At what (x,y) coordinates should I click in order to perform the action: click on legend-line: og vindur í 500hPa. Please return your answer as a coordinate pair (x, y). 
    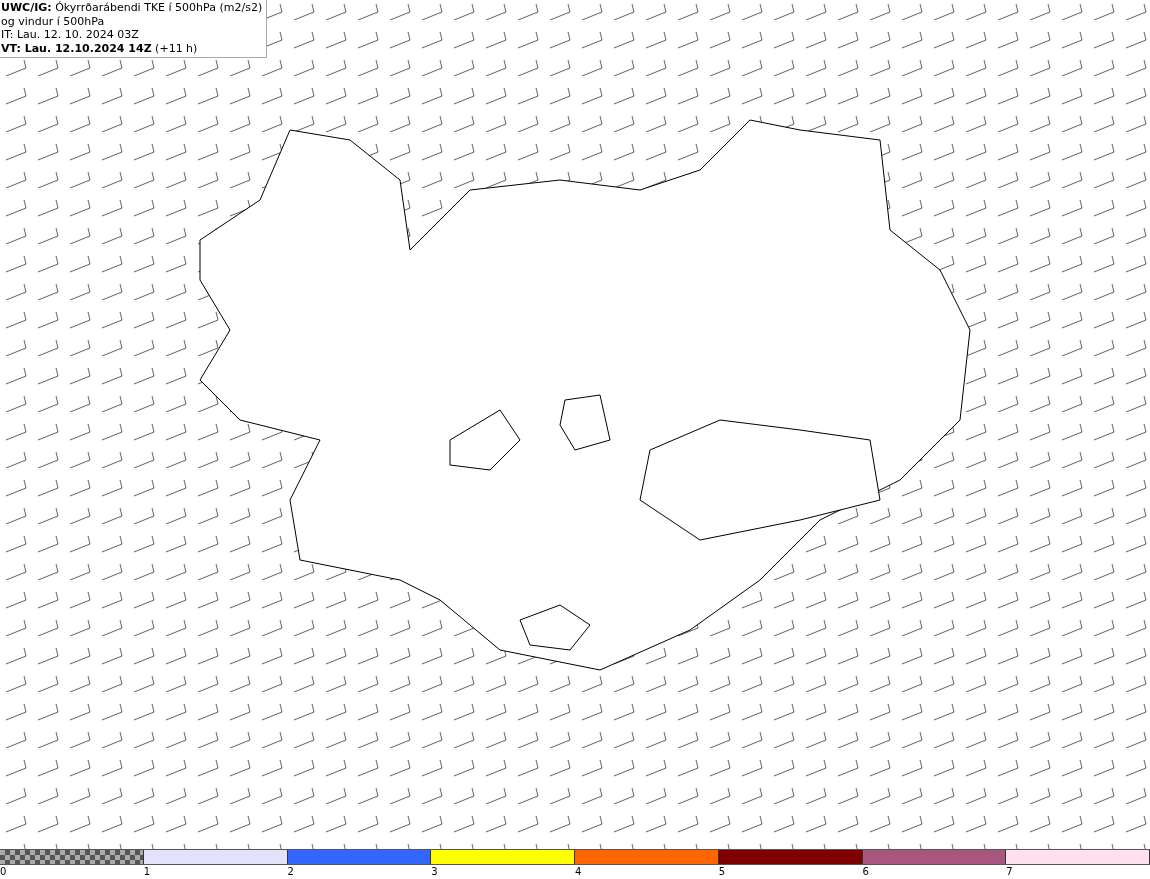
    Looking at the image, I should click on (53, 21).